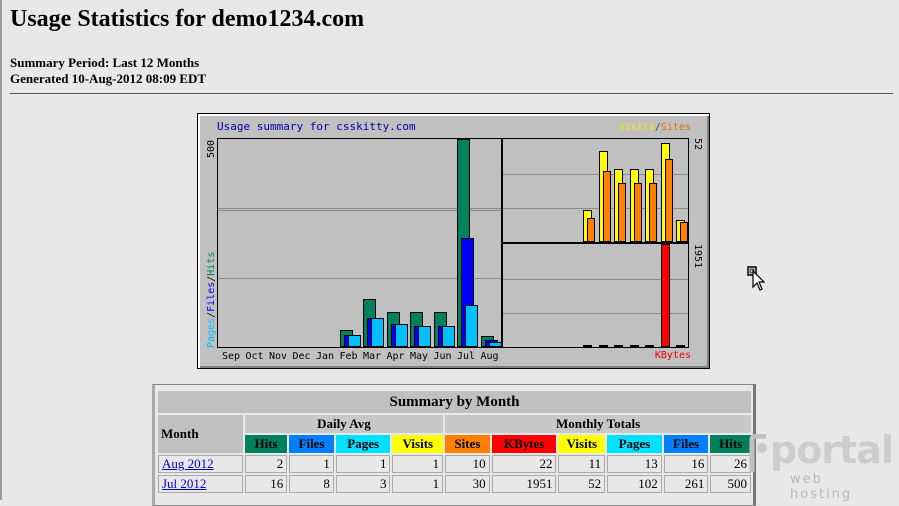 The image size is (899, 506). I want to click on x-tick-label: Jan, so click(325, 356).